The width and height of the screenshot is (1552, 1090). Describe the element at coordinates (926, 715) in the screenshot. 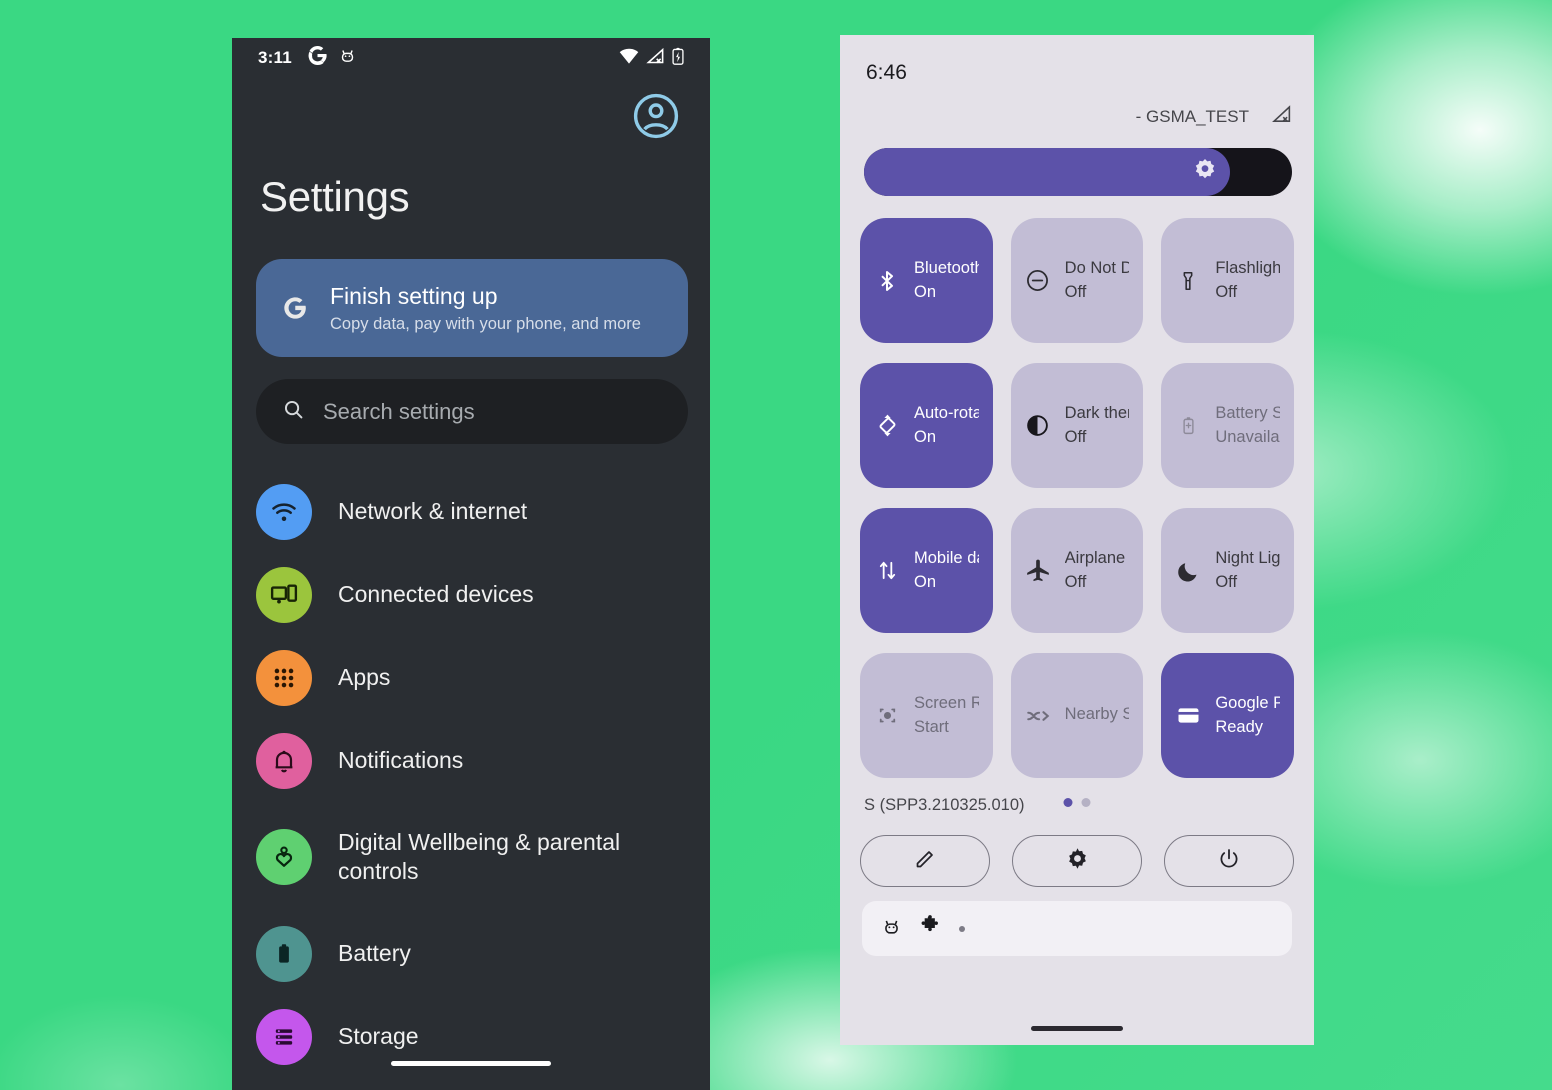

I see `tile-screen-record: Screen Record Start` at that location.